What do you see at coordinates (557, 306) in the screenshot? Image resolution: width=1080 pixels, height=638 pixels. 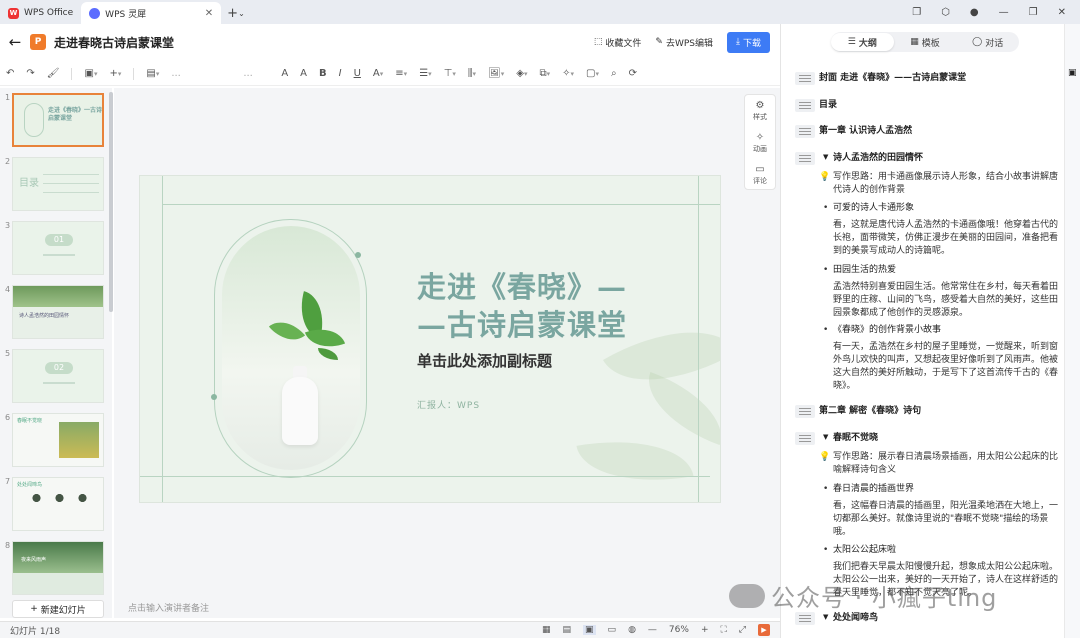 I see `slide-title: 走进《春晓》— —古诗启蒙课堂` at bounding box center [557, 306].